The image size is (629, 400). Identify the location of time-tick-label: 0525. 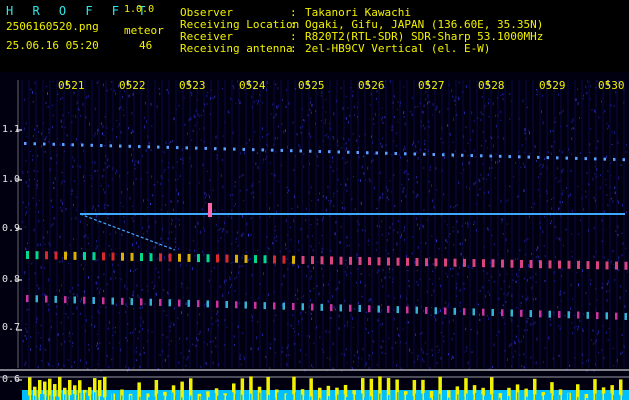
(311, 85).